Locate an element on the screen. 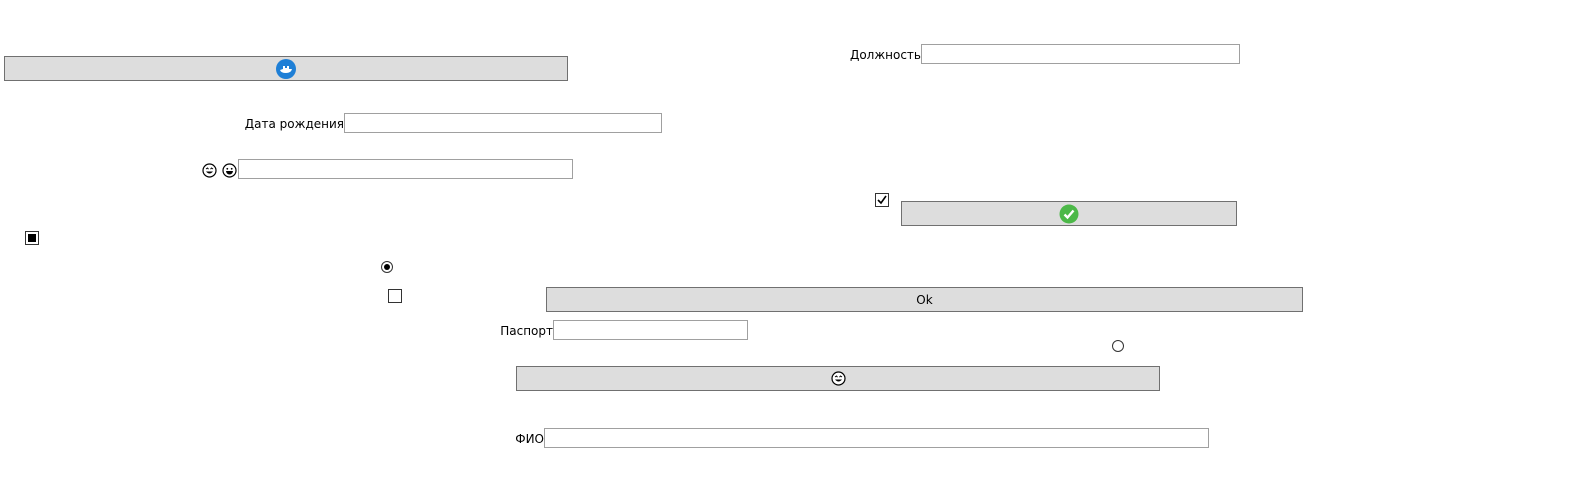 The image size is (1590, 485). checkbox-unchecked is located at coordinates (395, 296).